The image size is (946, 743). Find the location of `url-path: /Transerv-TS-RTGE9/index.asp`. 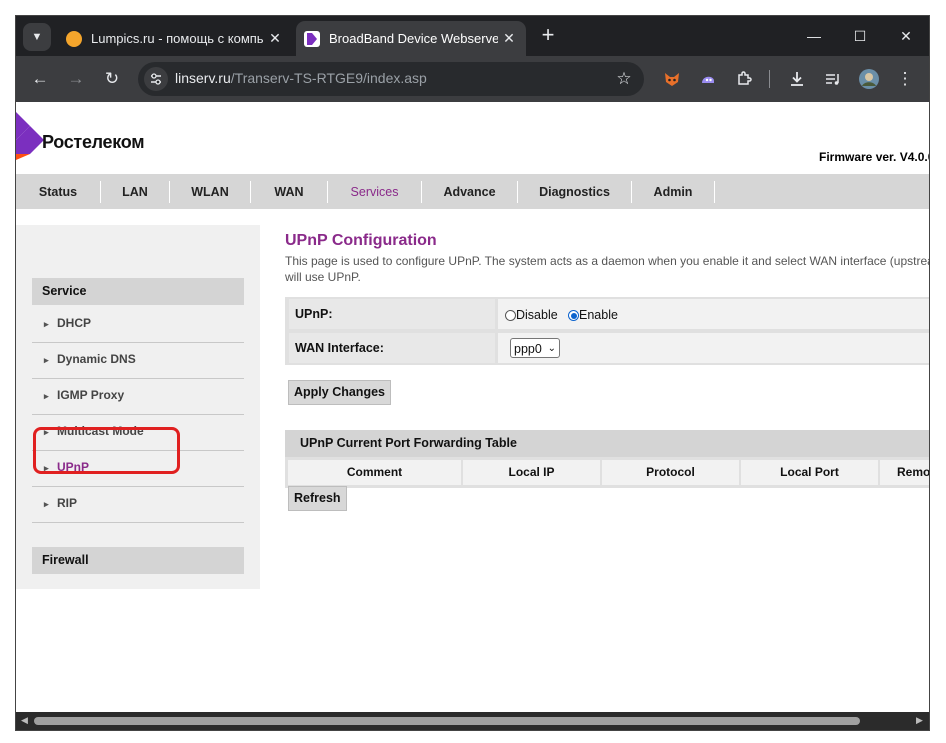

url-path: /Transerv-TS-RTGE9/index.asp is located at coordinates (328, 78).